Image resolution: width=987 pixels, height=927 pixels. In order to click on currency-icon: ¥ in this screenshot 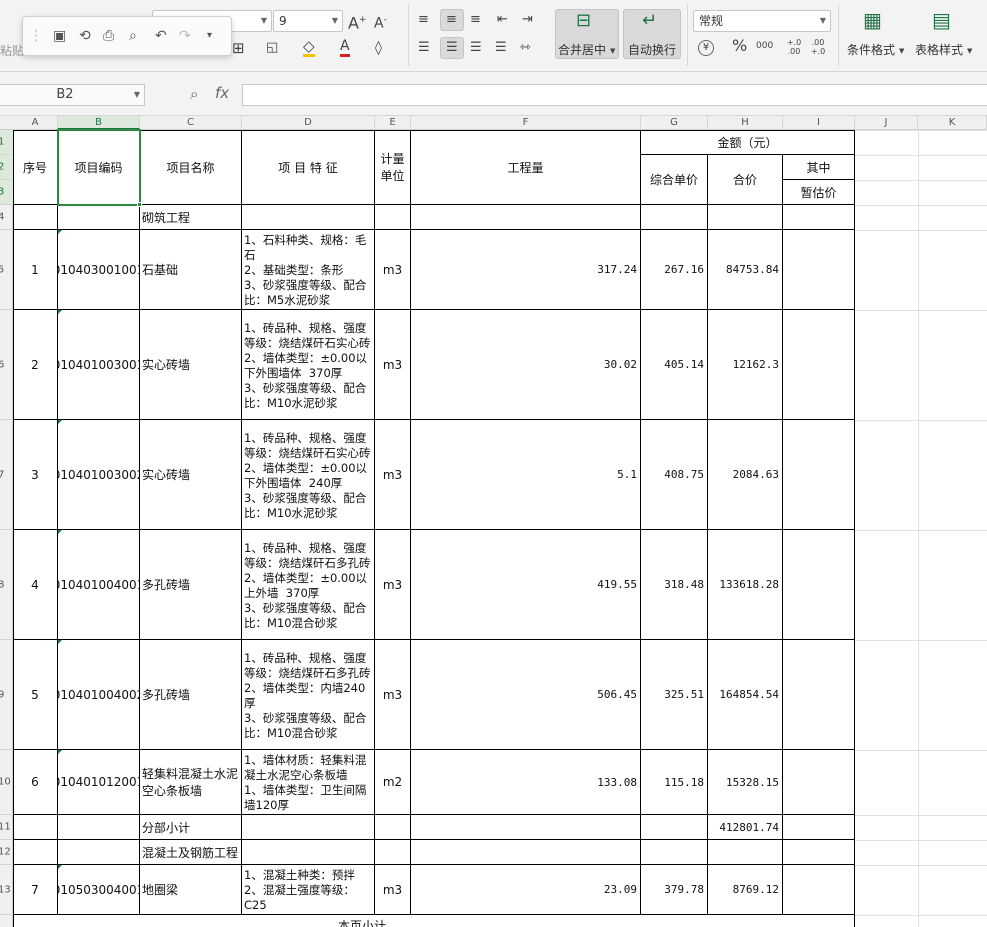, I will do `click(706, 48)`.